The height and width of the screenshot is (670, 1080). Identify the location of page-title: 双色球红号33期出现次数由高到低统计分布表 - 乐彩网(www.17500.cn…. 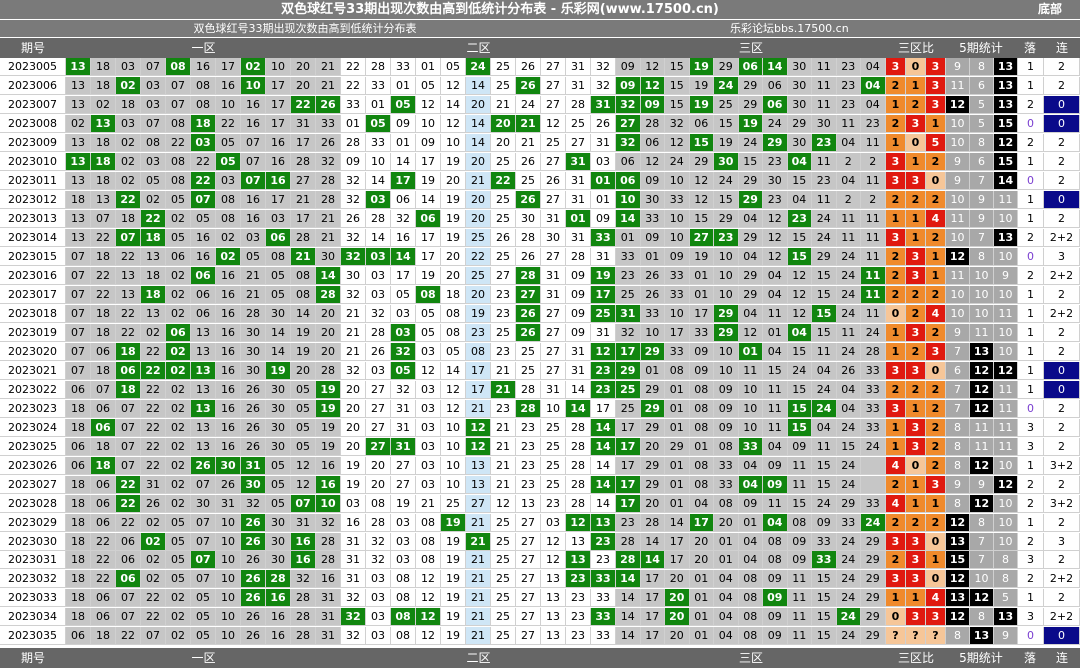
(500, 9).